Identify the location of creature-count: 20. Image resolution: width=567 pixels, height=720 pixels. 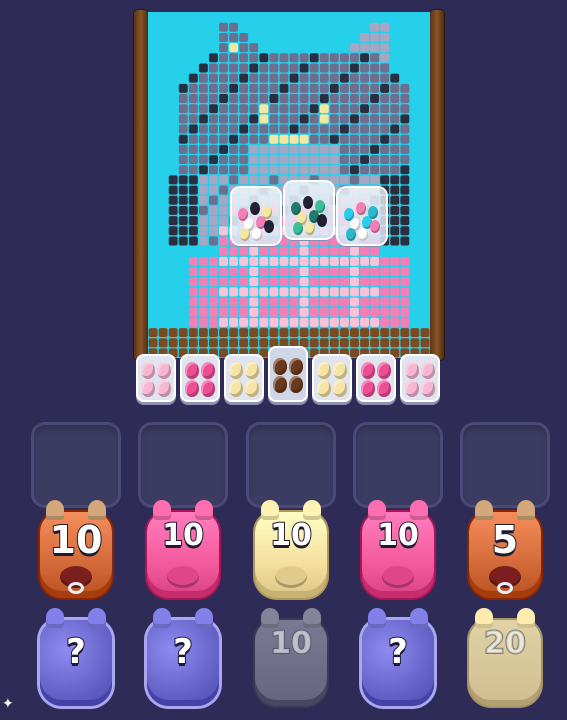
(505, 643).